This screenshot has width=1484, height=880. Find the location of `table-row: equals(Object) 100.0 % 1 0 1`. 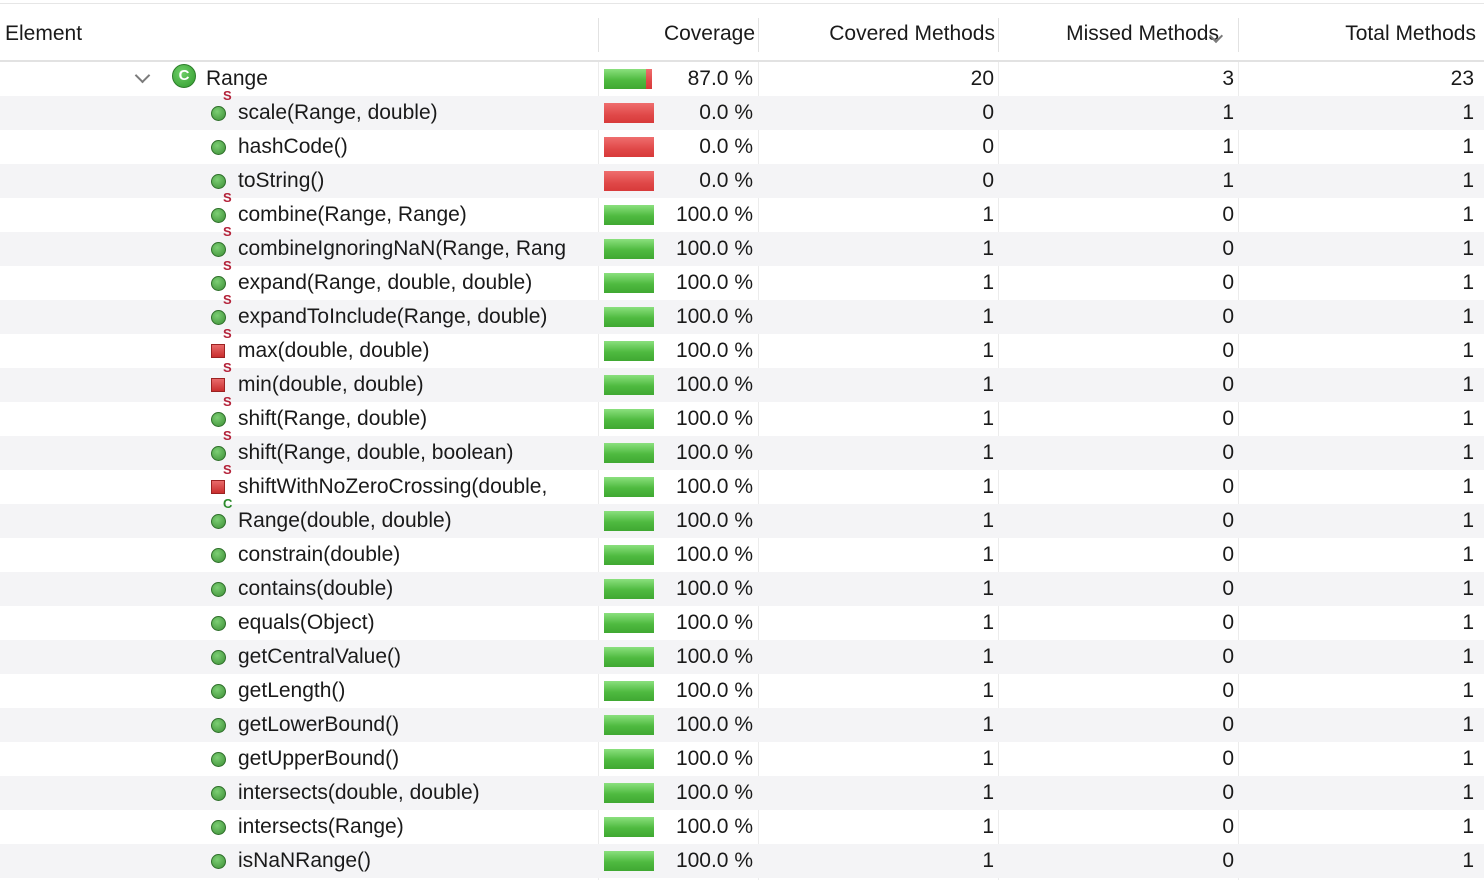

table-row: equals(Object) 100.0 % 1 0 1 is located at coordinates (742, 623).